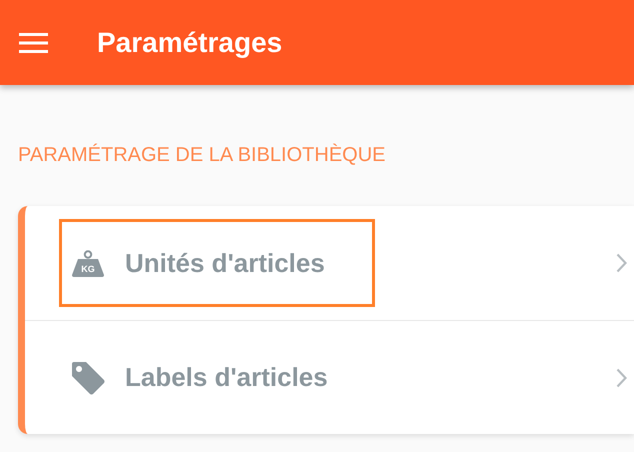 This screenshot has width=634, height=452. Describe the element at coordinates (226, 377) in the screenshot. I see `settings-item: Labels d'articles` at that location.